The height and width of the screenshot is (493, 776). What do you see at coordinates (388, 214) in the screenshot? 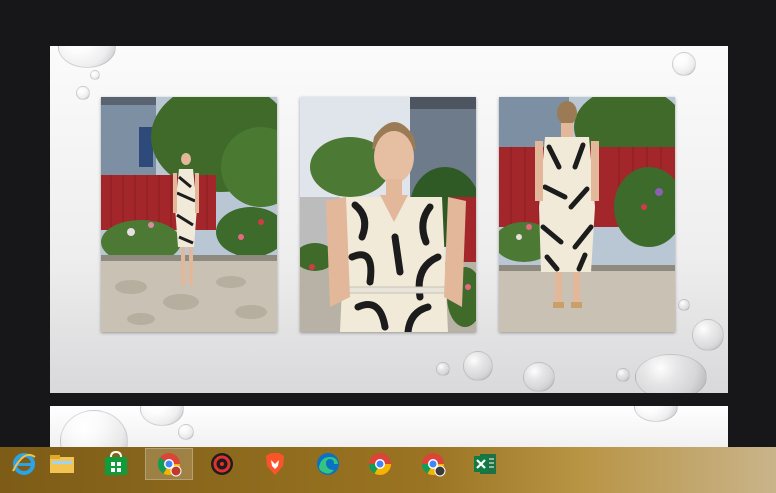
I see `photo-portrait-front` at bounding box center [388, 214].